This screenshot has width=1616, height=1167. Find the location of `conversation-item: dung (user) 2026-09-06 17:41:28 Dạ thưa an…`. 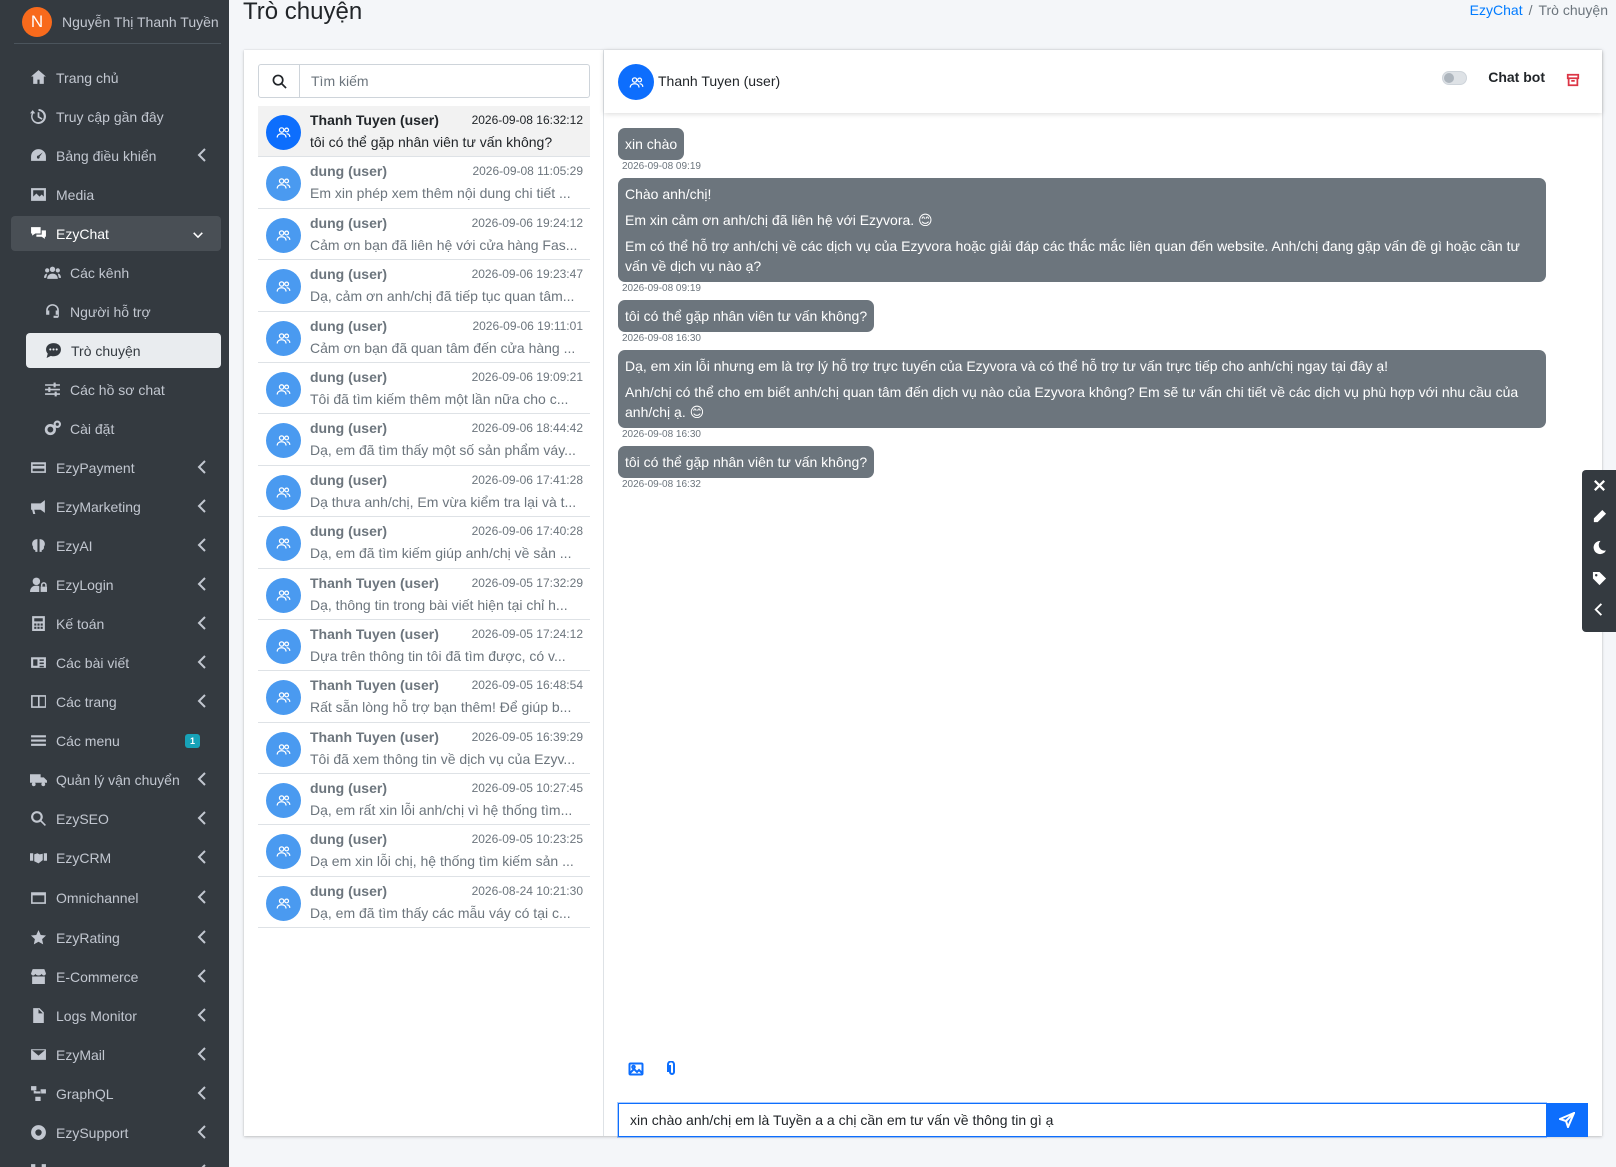

conversation-item: dung (user) 2026-09-06 17:41:28 Dạ thưa an… is located at coordinates (424, 492).